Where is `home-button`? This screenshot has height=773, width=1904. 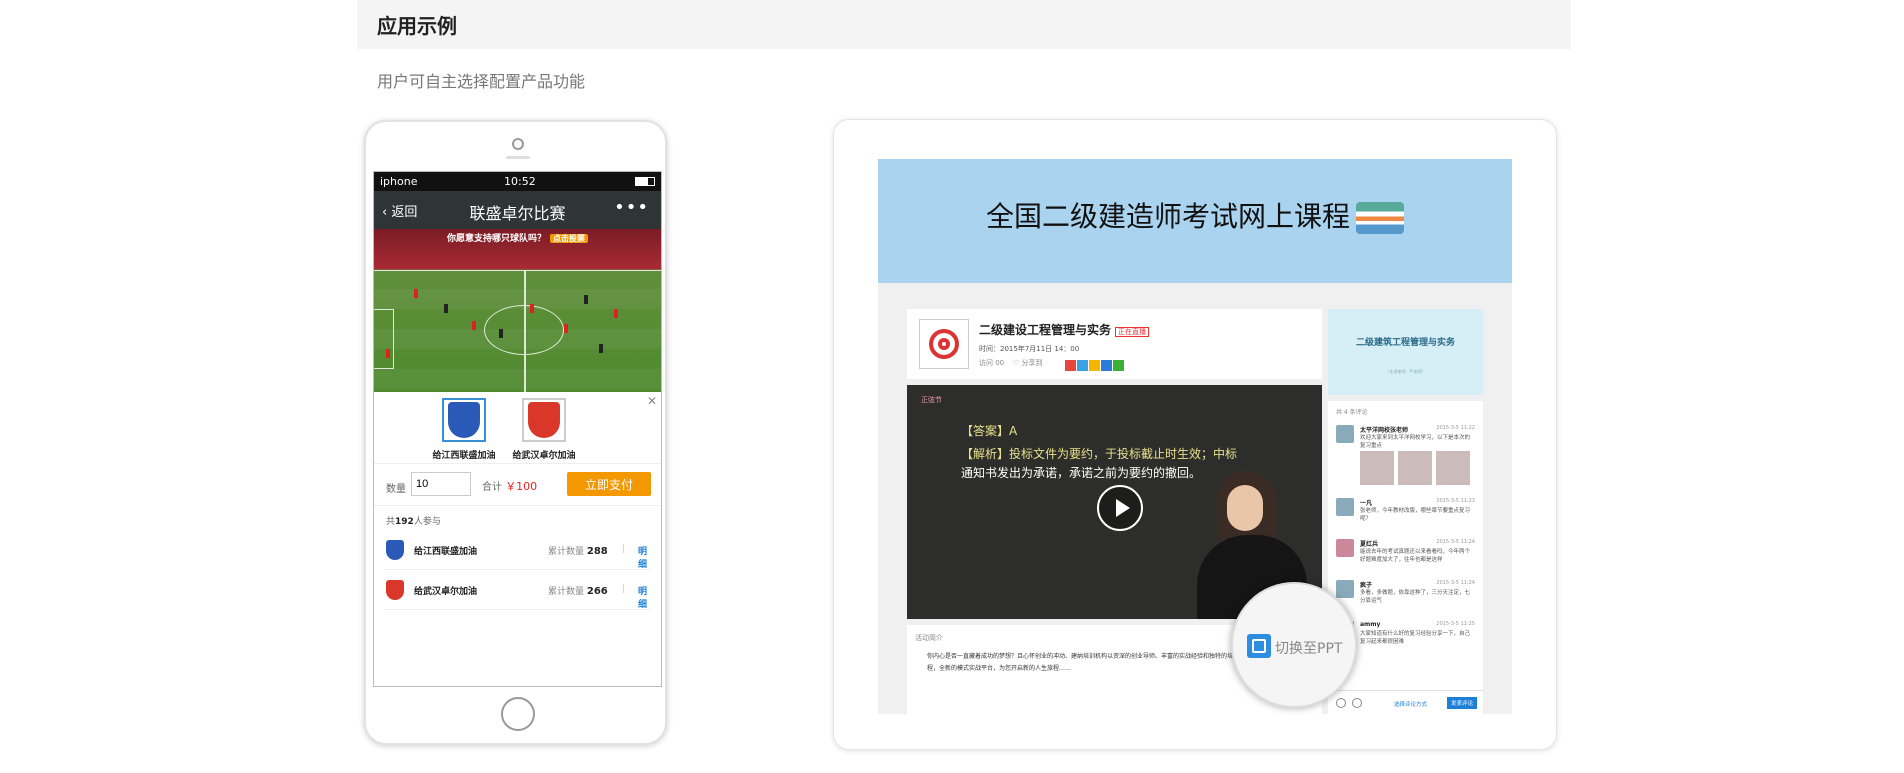 home-button is located at coordinates (518, 714).